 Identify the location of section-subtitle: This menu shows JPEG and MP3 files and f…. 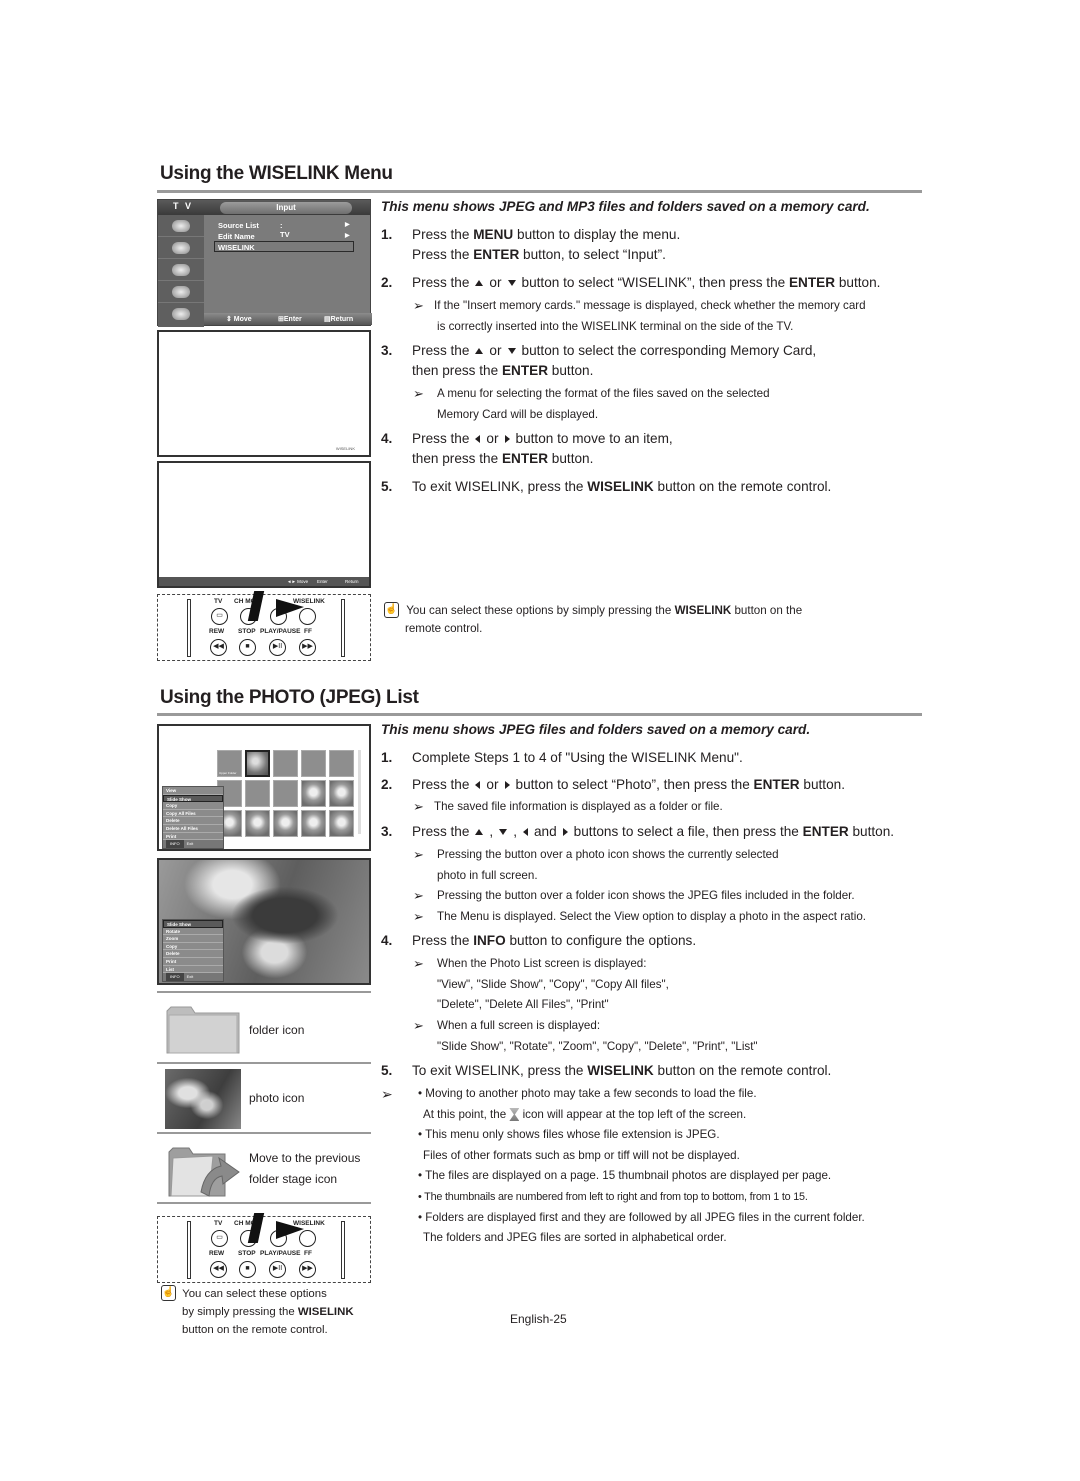
(625, 206).